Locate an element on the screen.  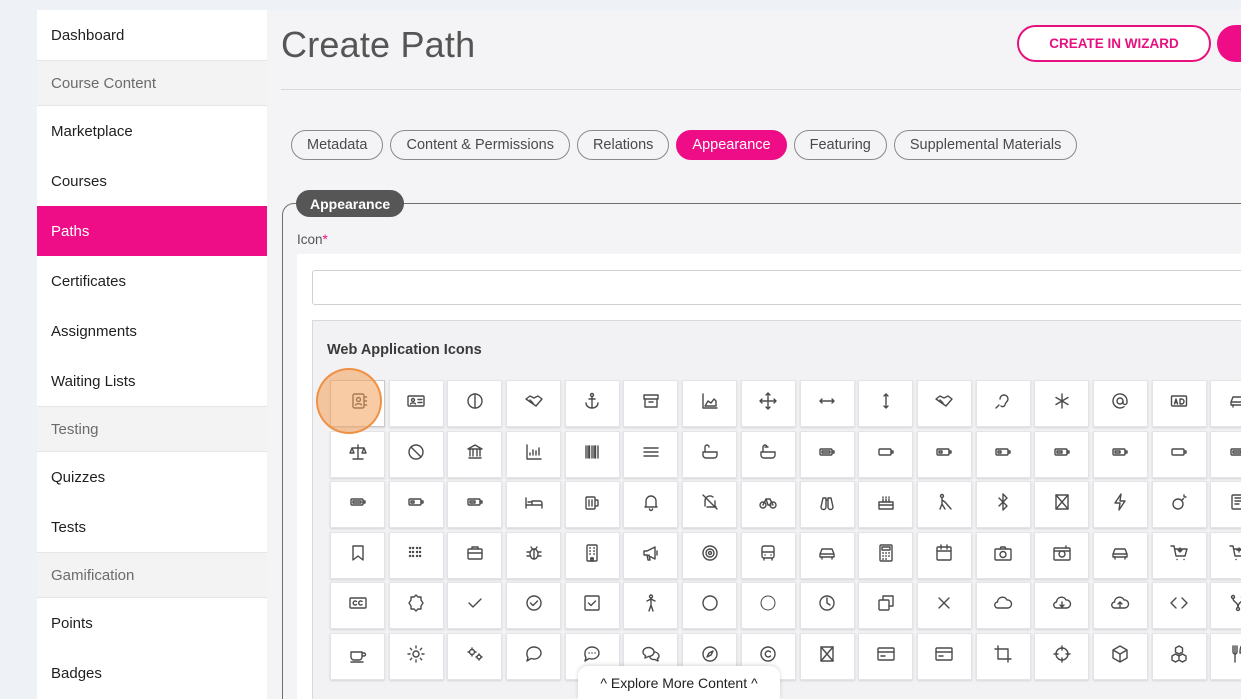
icon-option-check is located at coordinates (475, 606).